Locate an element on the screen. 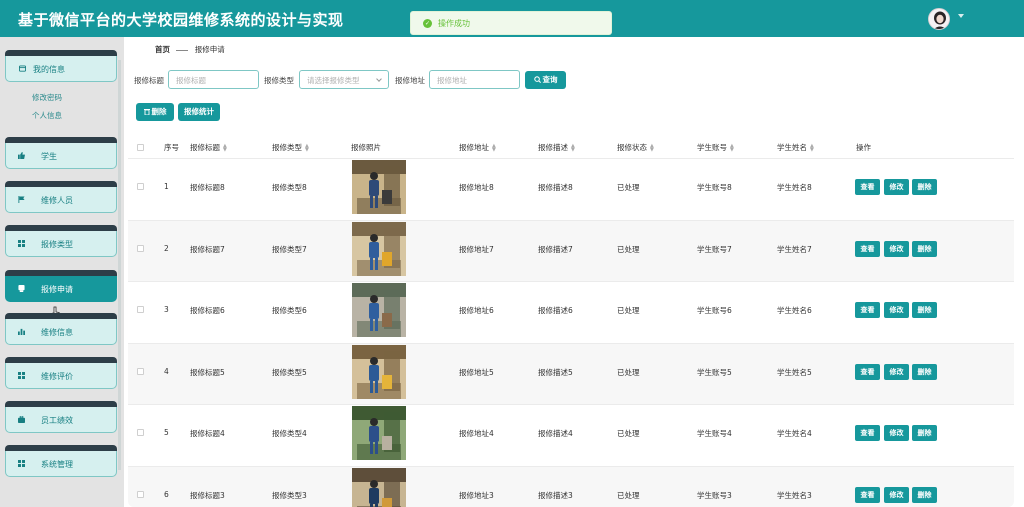 This screenshot has width=1024, height=507. cell-title: 报修标题6 is located at coordinates (207, 310).